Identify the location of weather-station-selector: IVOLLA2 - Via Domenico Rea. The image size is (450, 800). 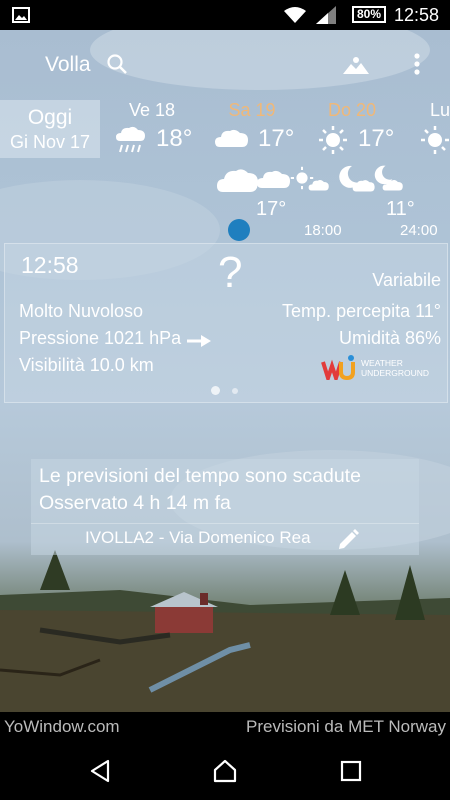
(225, 539).